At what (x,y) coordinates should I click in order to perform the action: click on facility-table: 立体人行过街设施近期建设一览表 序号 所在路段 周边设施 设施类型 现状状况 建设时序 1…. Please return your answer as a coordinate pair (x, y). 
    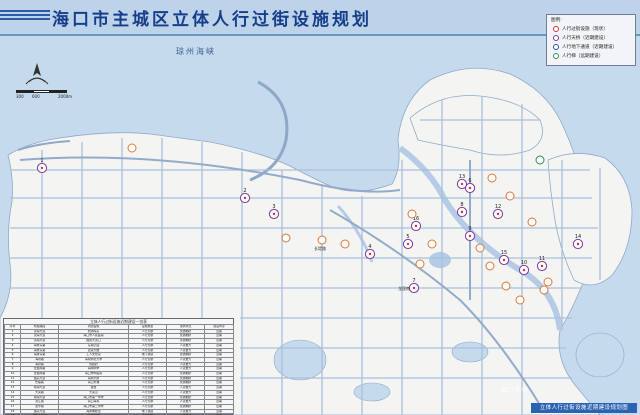
    Looking at the image, I should click on (118, 366).